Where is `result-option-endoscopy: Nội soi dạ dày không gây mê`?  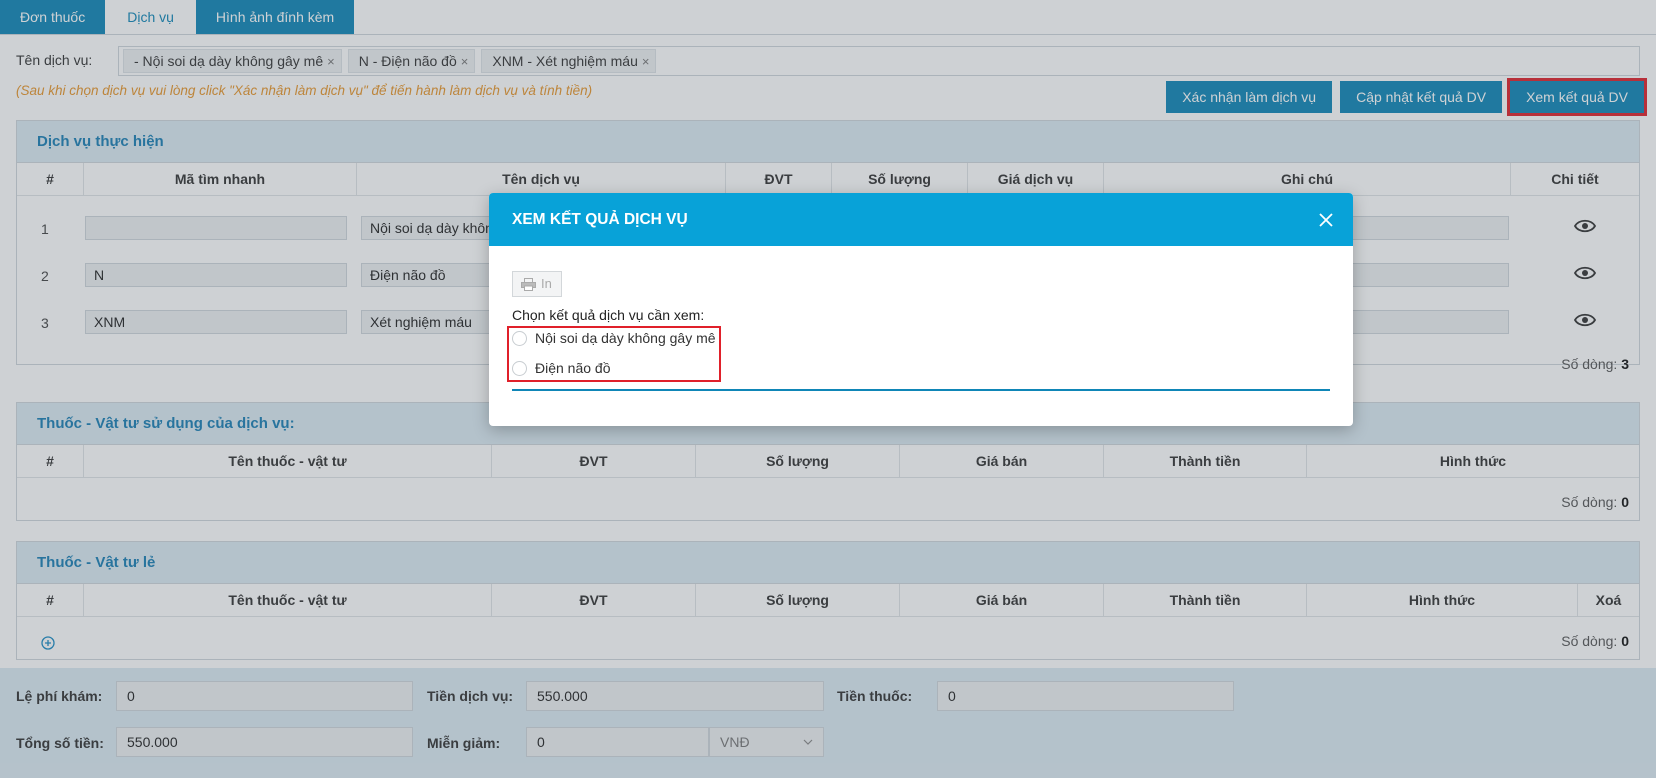 result-option-endoscopy: Nội soi dạ dày không gây mê is located at coordinates (614, 338).